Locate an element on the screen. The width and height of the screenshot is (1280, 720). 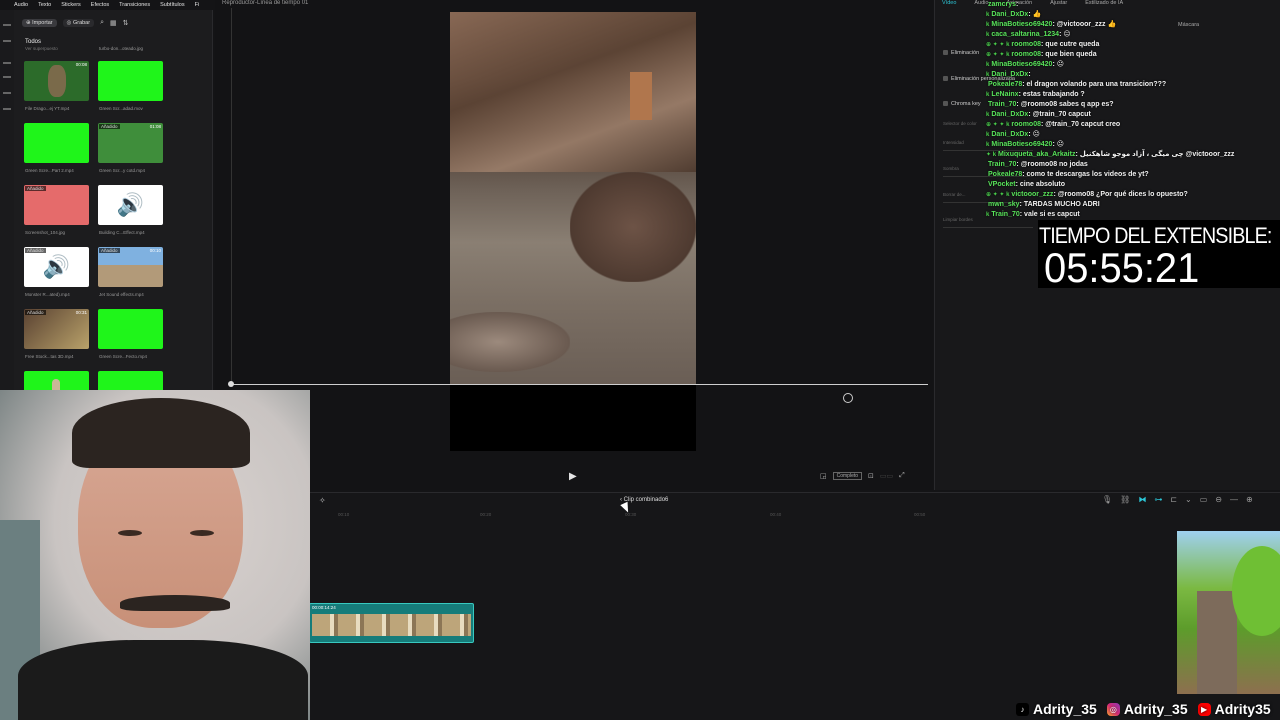
youtube-handle: Adrity35 is located at coordinates (1242, 709).